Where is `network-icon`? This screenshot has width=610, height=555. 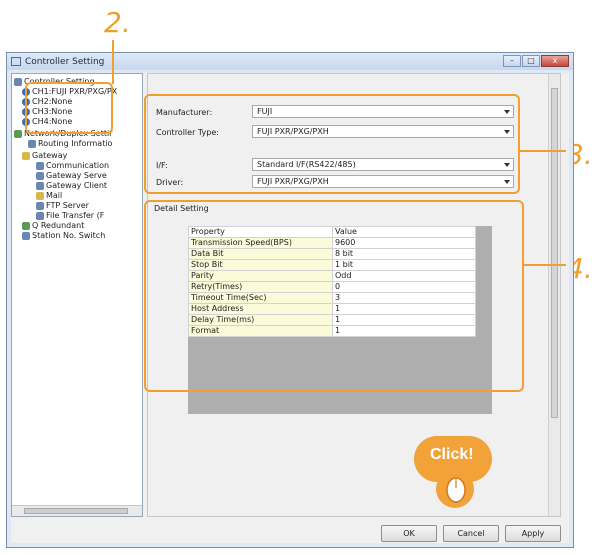 network-icon is located at coordinates (18, 133).